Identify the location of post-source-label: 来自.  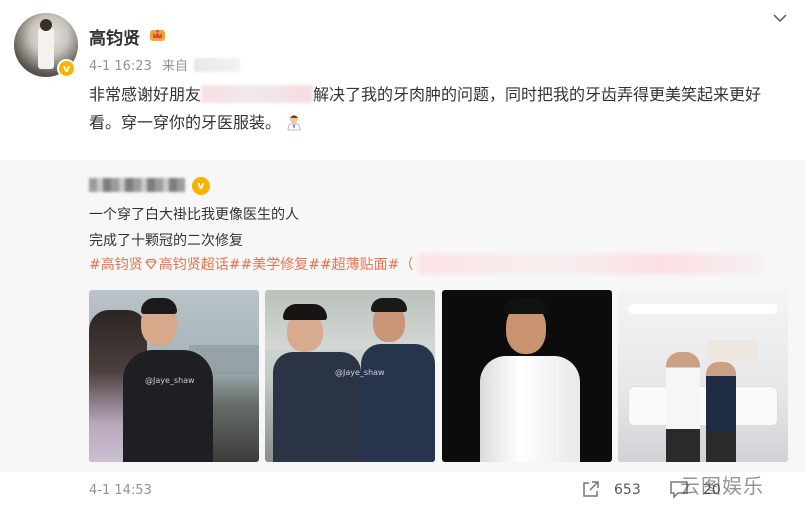
(174, 66).